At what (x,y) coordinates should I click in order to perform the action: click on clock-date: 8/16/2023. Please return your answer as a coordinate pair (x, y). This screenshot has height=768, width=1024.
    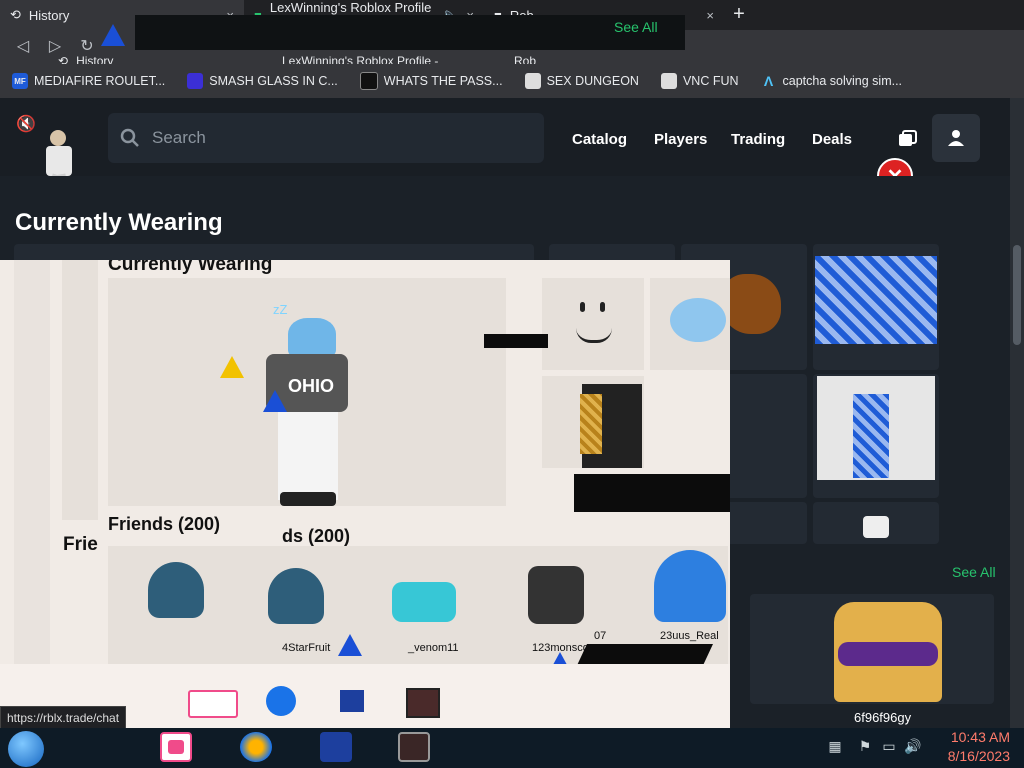
    Looking at the image, I should click on (978, 756).